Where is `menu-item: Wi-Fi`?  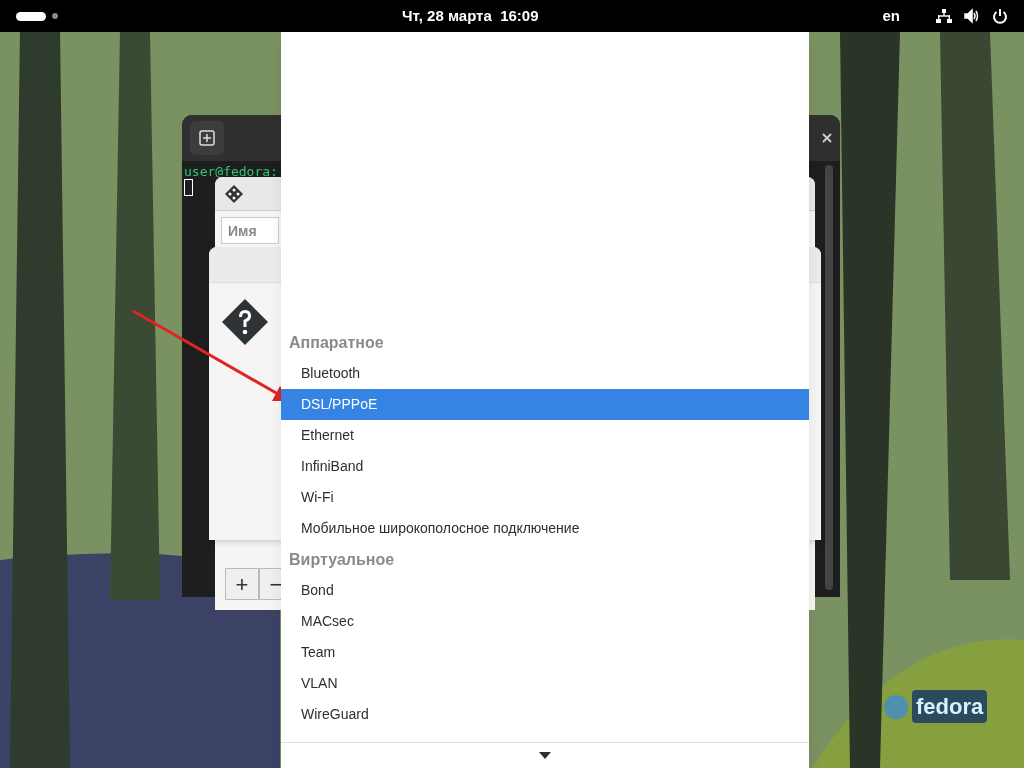
menu-item: Wi-Fi is located at coordinates (545, 497).